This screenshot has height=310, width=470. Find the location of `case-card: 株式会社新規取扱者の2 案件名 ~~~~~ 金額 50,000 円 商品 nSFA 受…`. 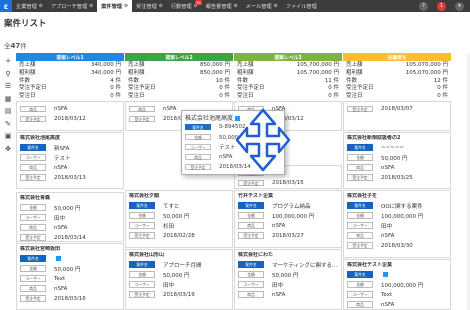

case-card: 株式会社新規取扱者の2 案件名 ~~~~~ 金額 50,000 円 商品 nSFA 受… is located at coordinates (397, 160).